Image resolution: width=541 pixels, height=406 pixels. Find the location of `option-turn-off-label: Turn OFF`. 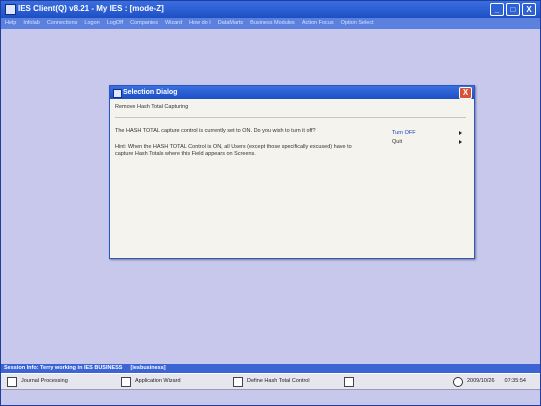

option-turn-off-label: Turn OFF is located at coordinates (404, 133).